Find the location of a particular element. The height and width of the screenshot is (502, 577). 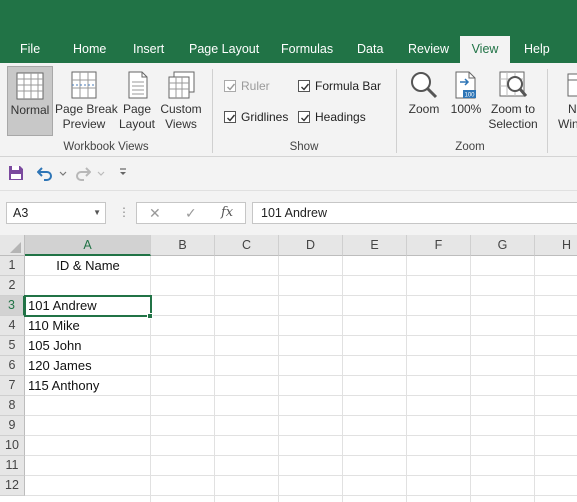

select-all-button is located at coordinates (12, 245).